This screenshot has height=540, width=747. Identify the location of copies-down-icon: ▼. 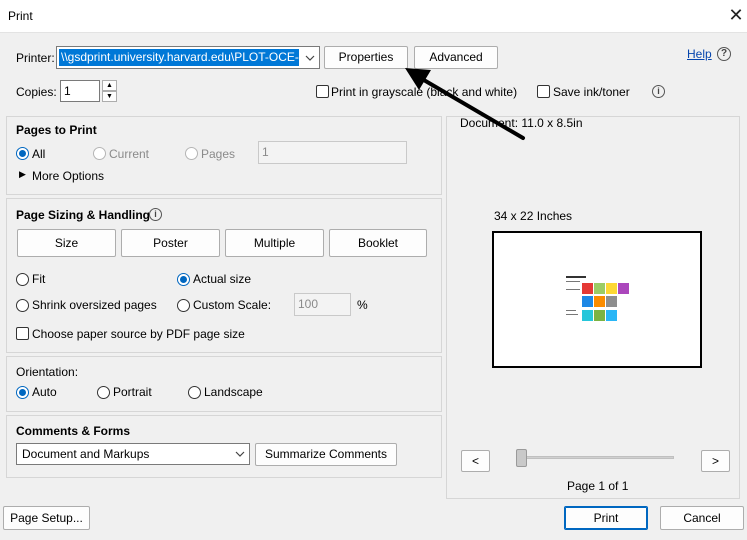
(109, 96).